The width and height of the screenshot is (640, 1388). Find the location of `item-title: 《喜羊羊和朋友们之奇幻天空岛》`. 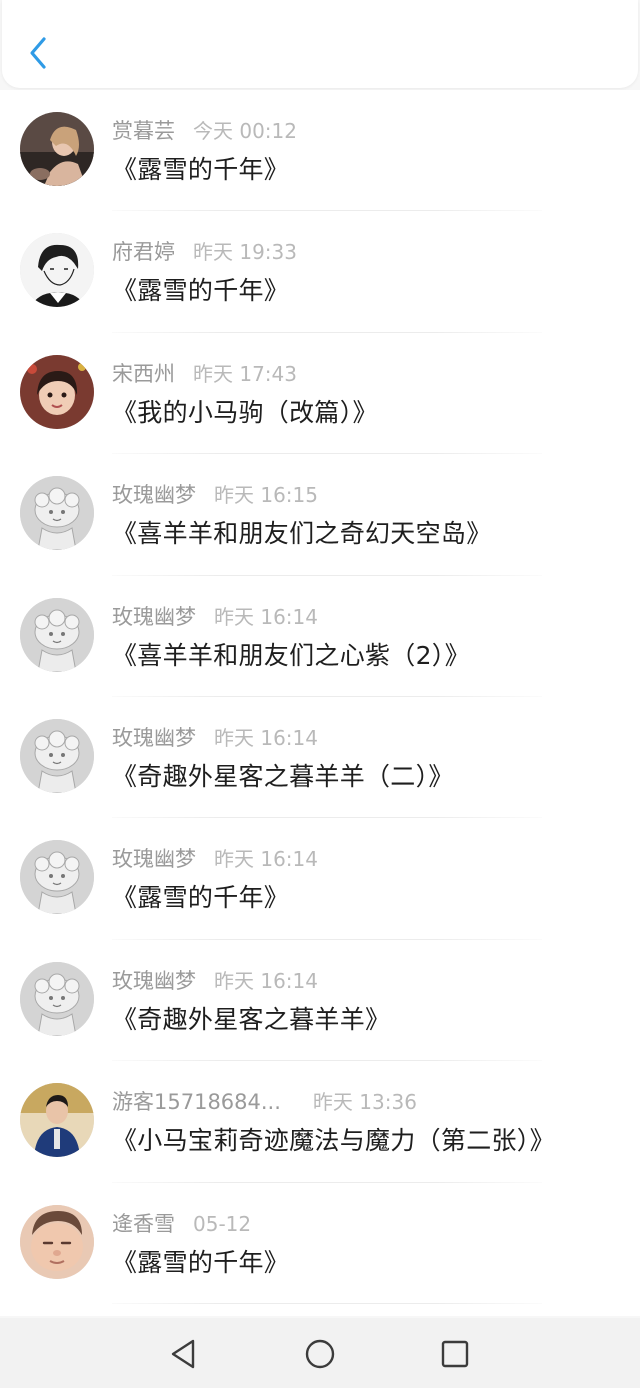

item-title: 《喜羊羊和朋友们之奇幻天空岛》 is located at coordinates (302, 534).